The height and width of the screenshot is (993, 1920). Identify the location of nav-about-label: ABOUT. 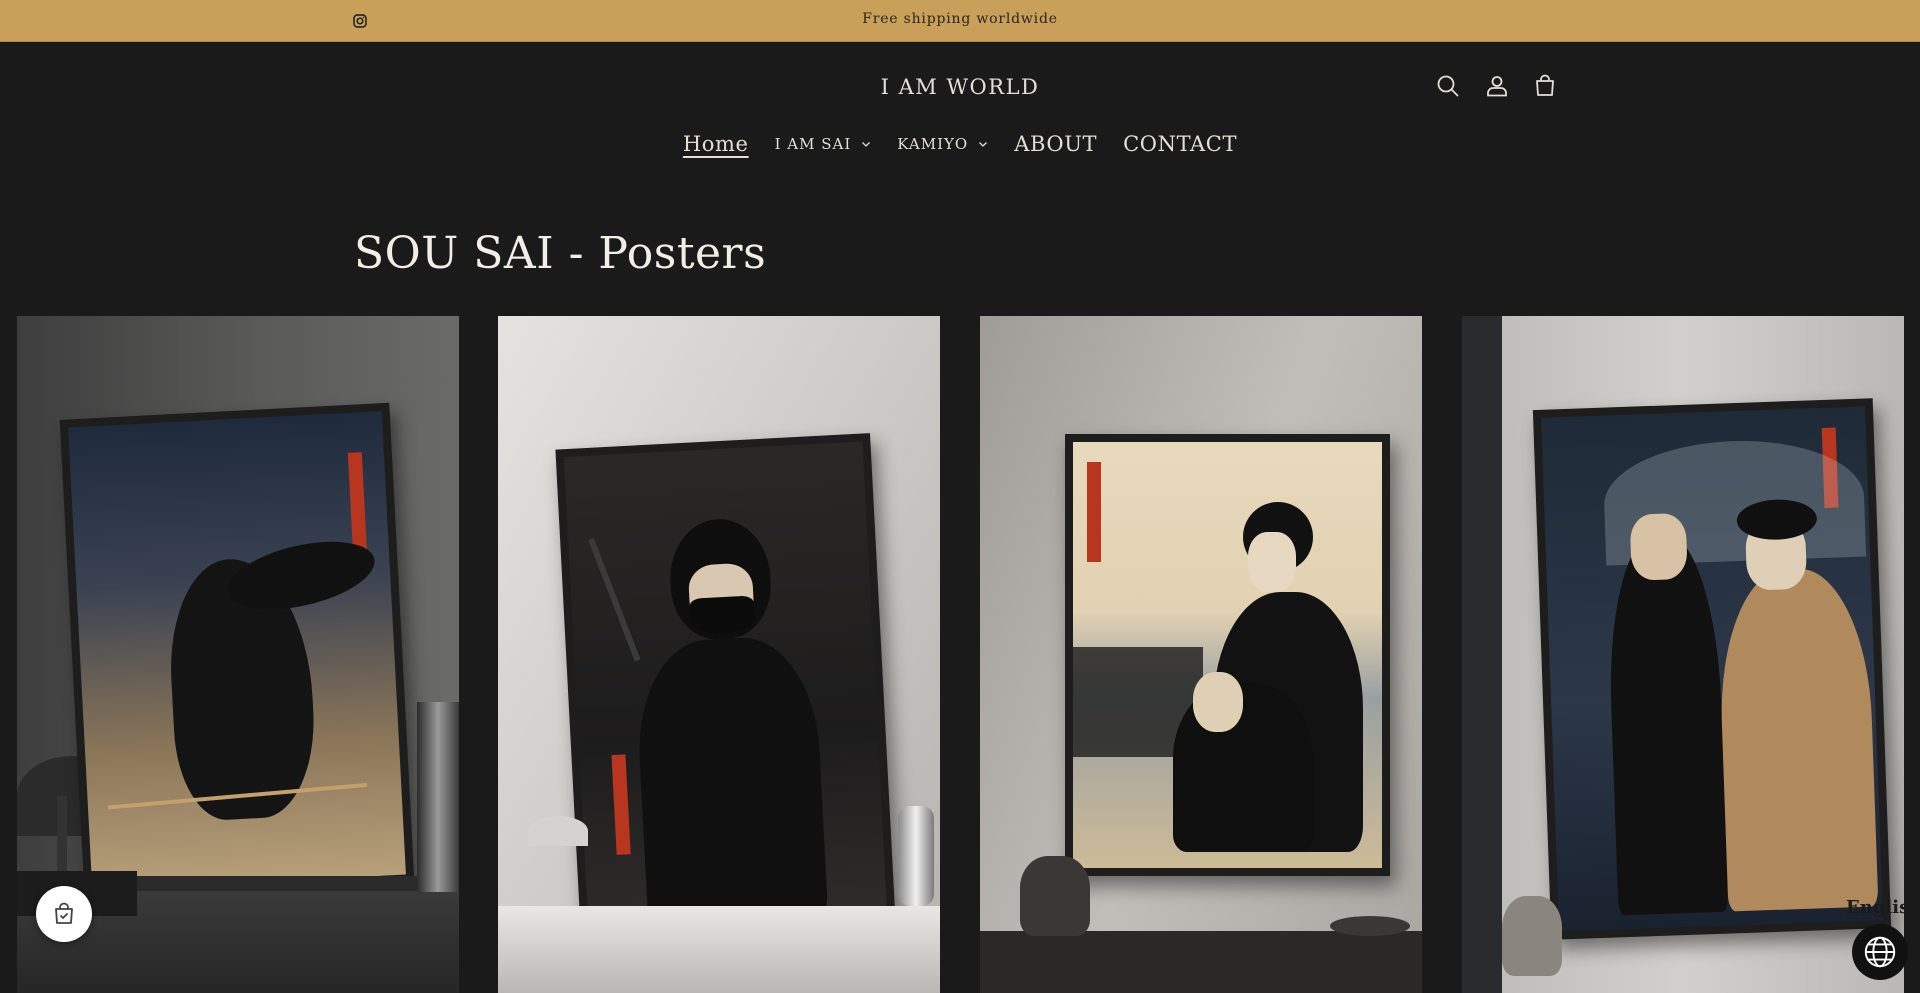
(1056, 144).